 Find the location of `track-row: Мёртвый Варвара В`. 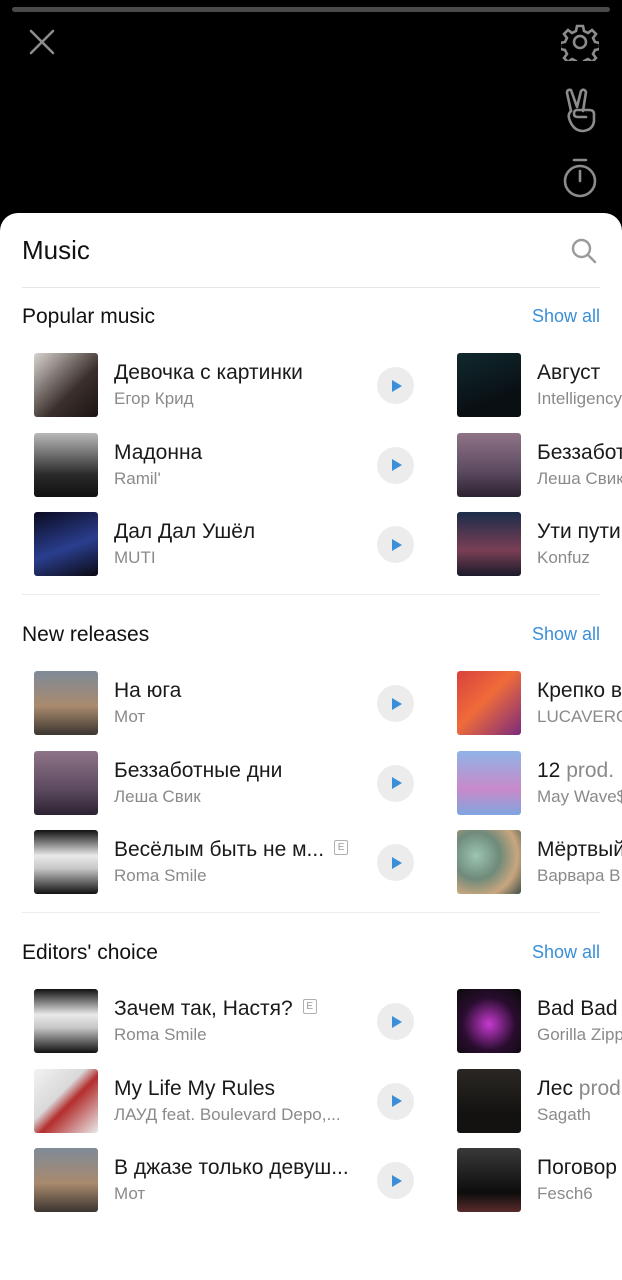

track-row: Мёртвый Варвара В is located at coordinates (539, 862).